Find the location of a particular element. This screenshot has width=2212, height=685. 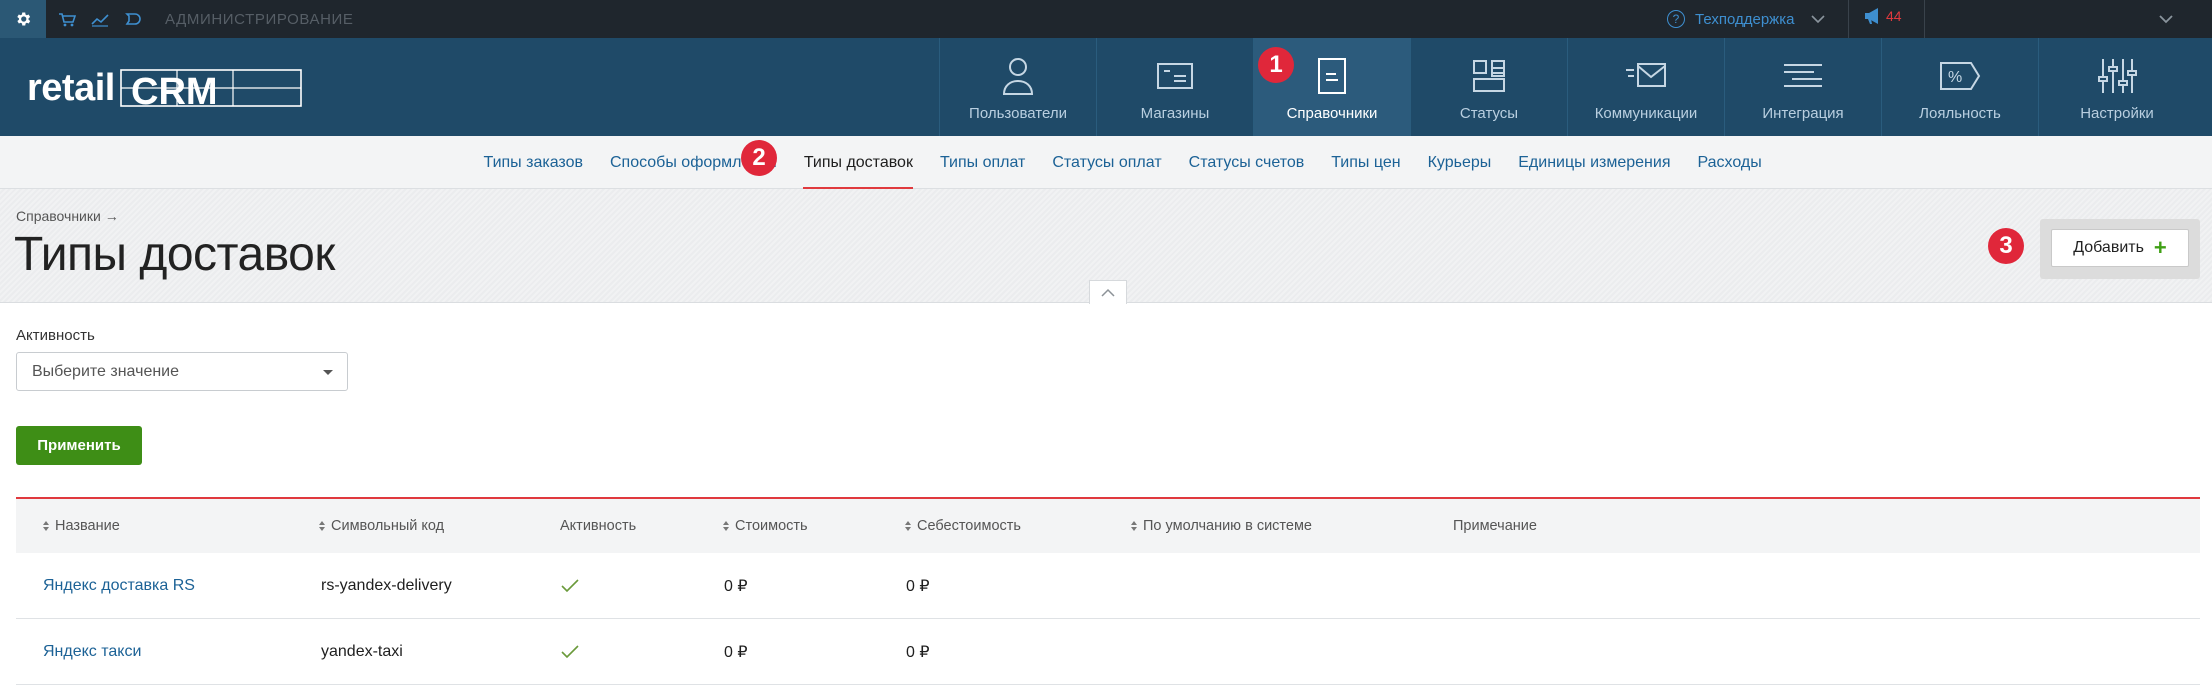

notifications-count: 44 is located at coordinates (1894, 16).